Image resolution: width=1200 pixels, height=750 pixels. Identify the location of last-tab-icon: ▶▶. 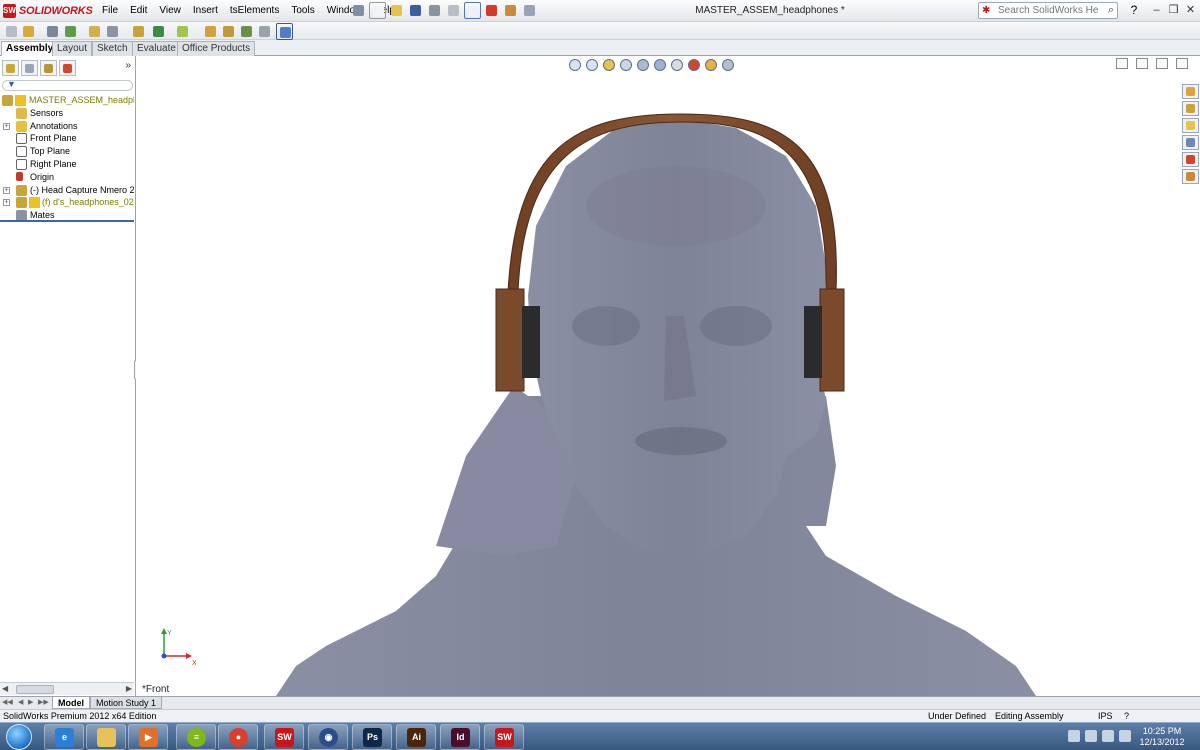
(43, 702).